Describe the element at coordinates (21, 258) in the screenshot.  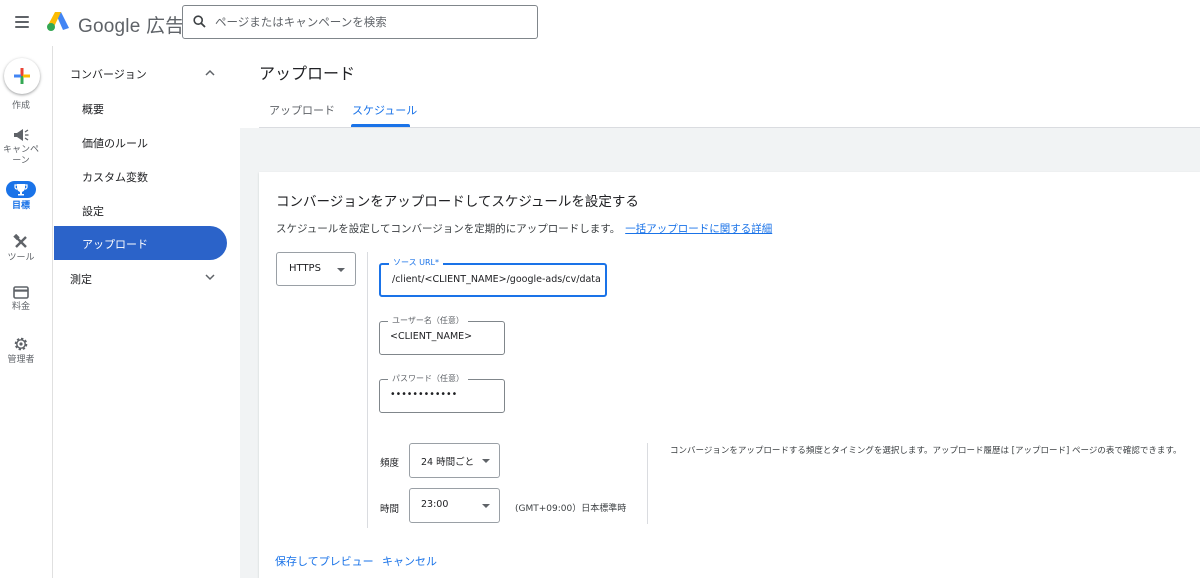
I see `rail-label-tools: ツール` at that location.